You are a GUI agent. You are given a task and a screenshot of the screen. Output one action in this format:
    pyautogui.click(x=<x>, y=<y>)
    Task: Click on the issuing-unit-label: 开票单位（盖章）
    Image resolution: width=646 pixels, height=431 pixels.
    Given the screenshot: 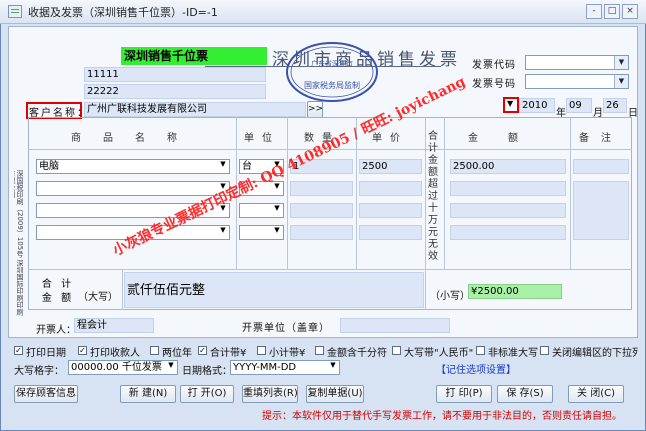 What is the action you would take?
    pyautogui.click(x=286, y=328)
    